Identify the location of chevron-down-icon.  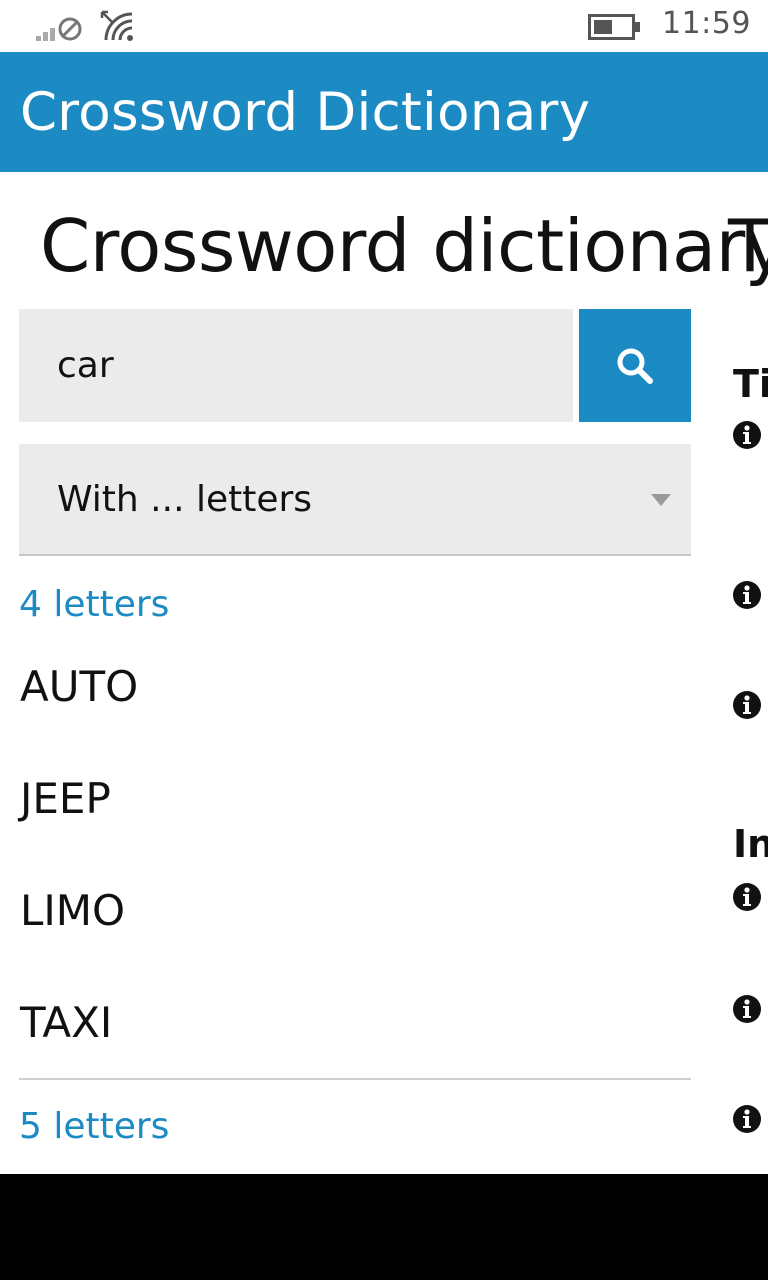
(661, 500).